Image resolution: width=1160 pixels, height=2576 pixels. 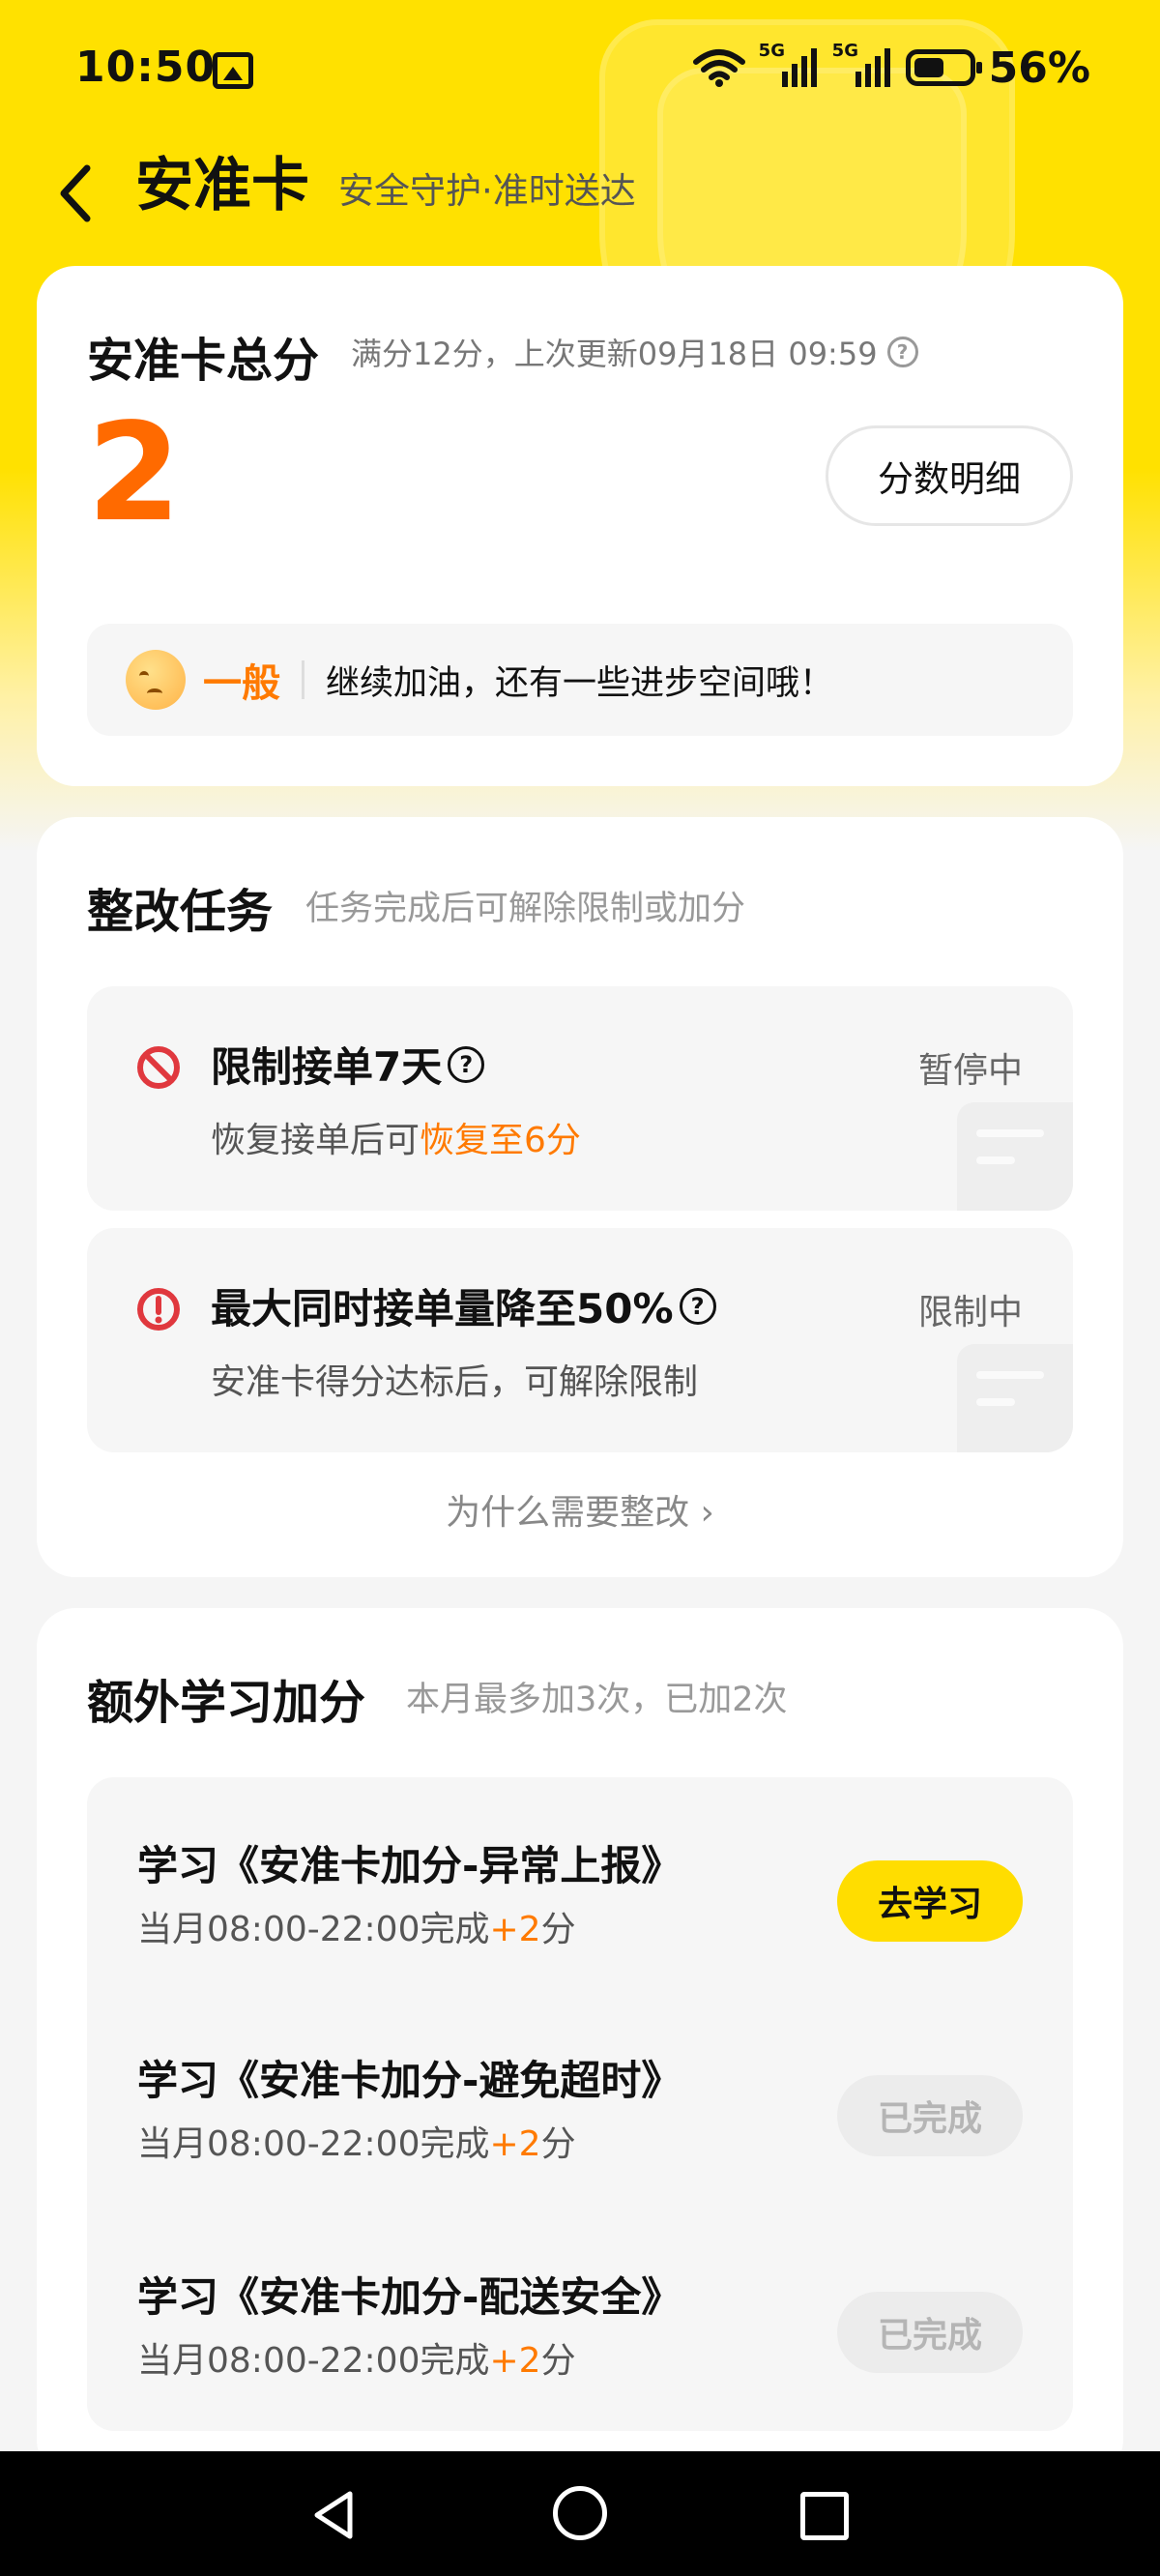 I want to click on worried-face-icon, so click(x=156, y=680).